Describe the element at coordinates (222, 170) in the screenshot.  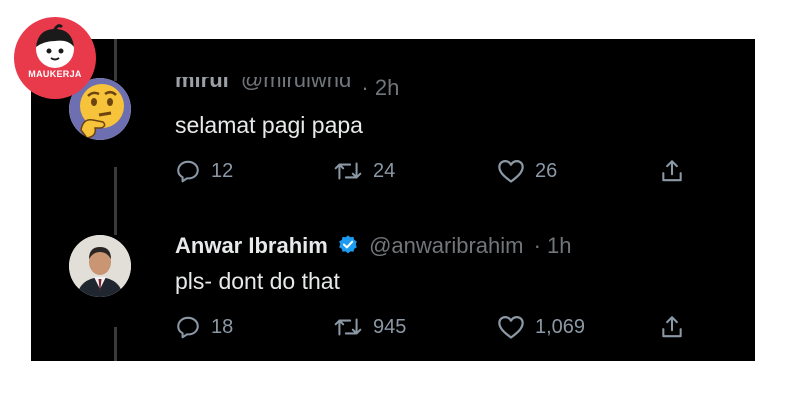
I see `reply-count: 12` at that location.